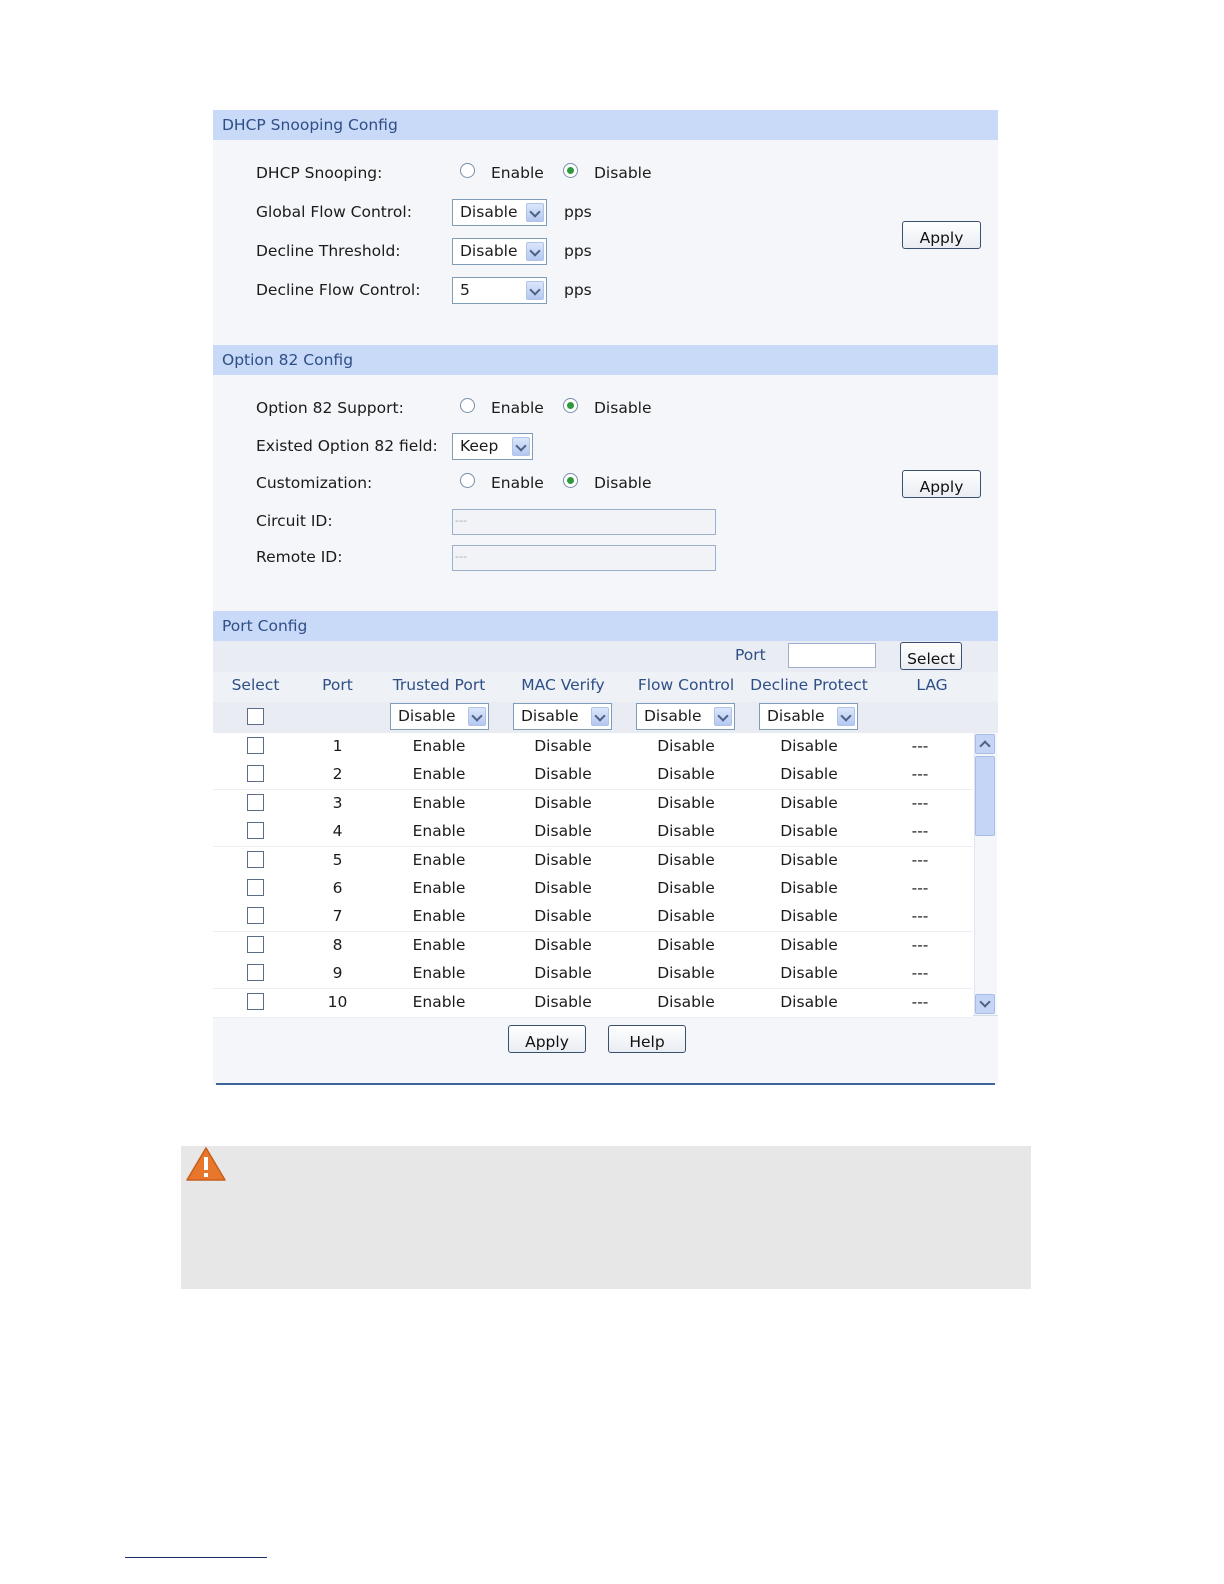 This screenshot has height=1584, width=1224. Describe the element at coordinates (647, 1039) in the screenshot. I see `help-button: Help` at that location.